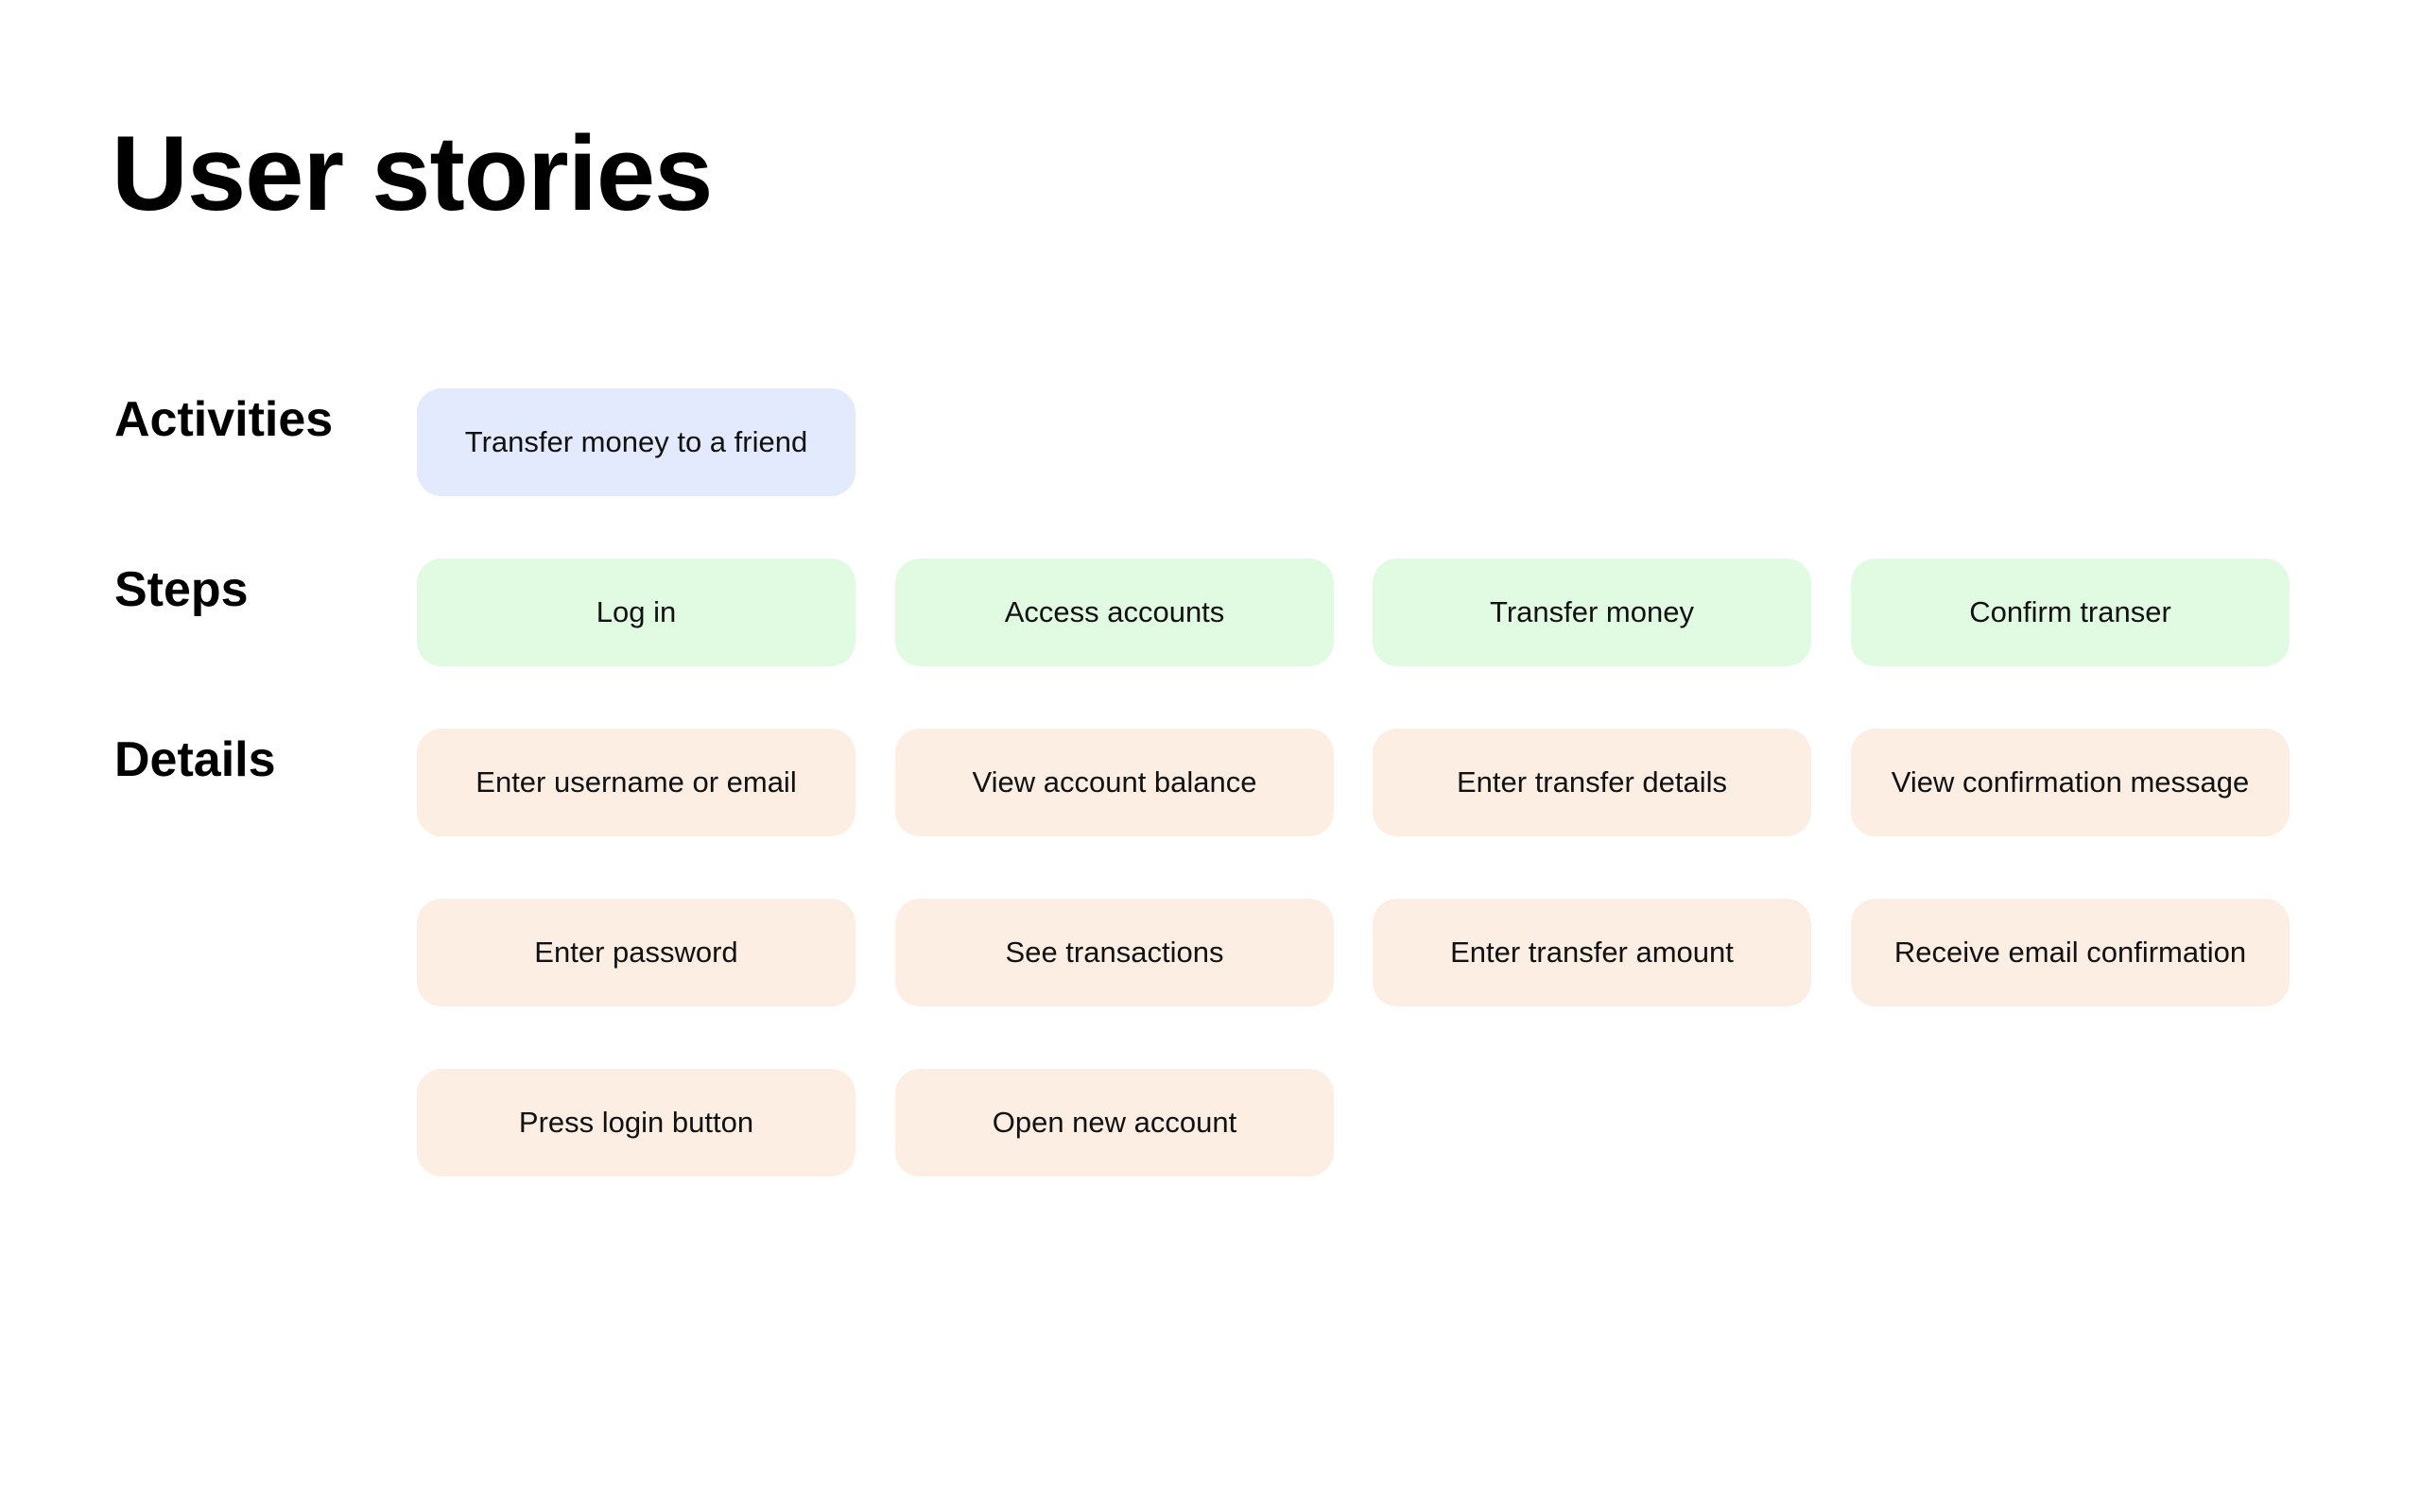 The width and height of the screenshot is (2420, 1512). Describe the element at coordinates (636, 612) in the screenshot. I see `step-card-log-in: Log in` at that location.